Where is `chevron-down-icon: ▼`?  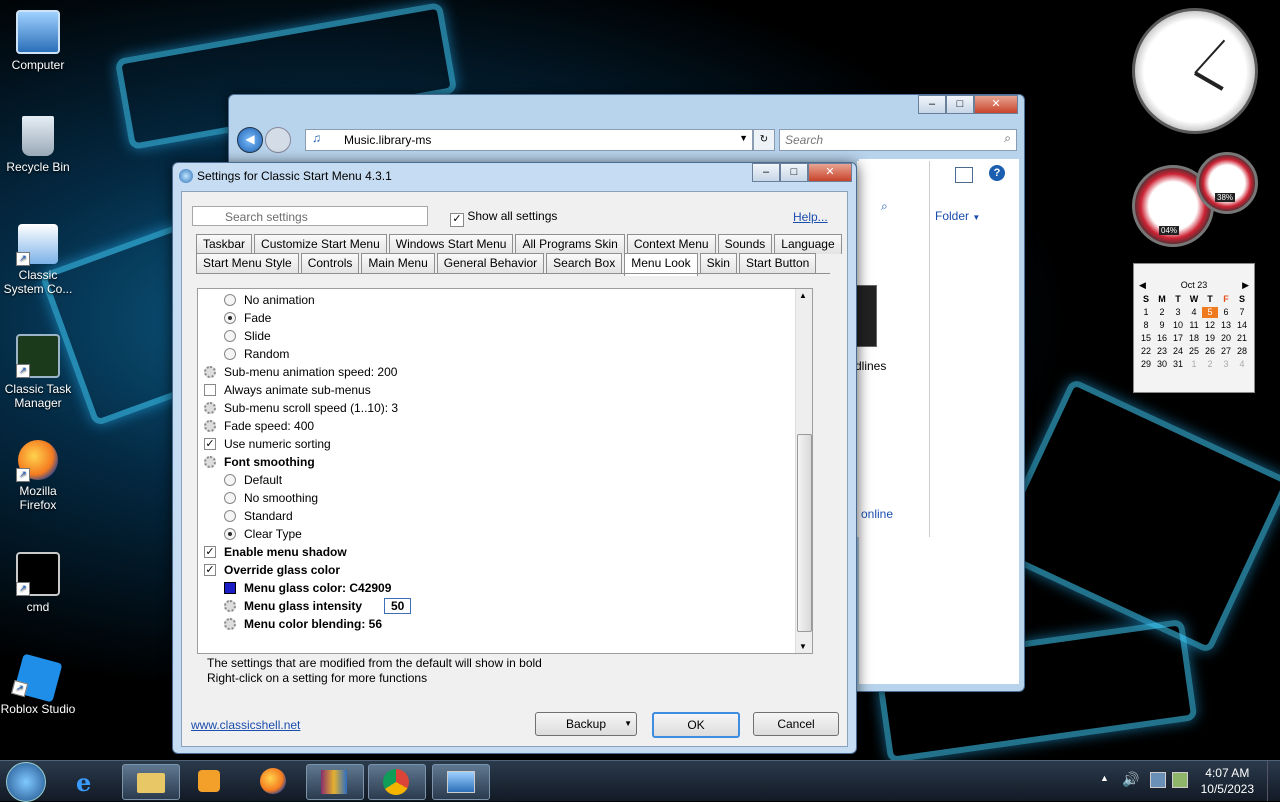 chevron-down-icon: ▼ is located at coordinates (743, 138).